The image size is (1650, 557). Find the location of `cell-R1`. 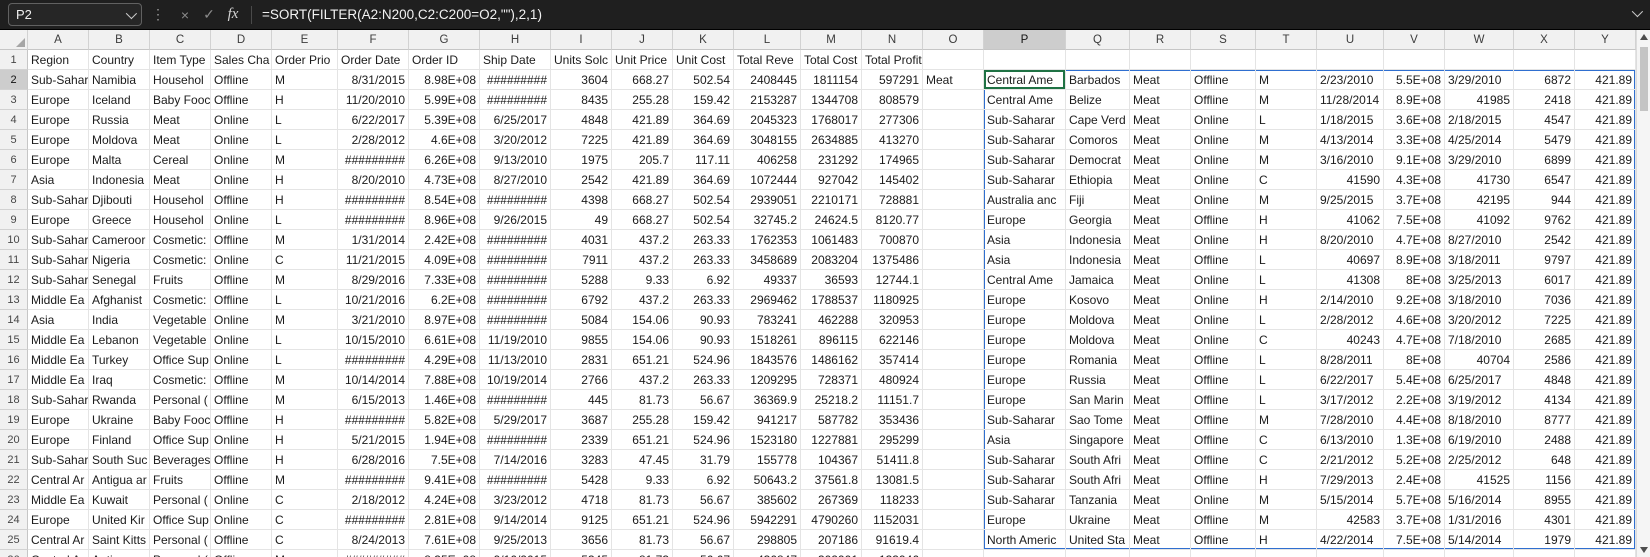

cell-R1 is located at coordinates (1160, 60).